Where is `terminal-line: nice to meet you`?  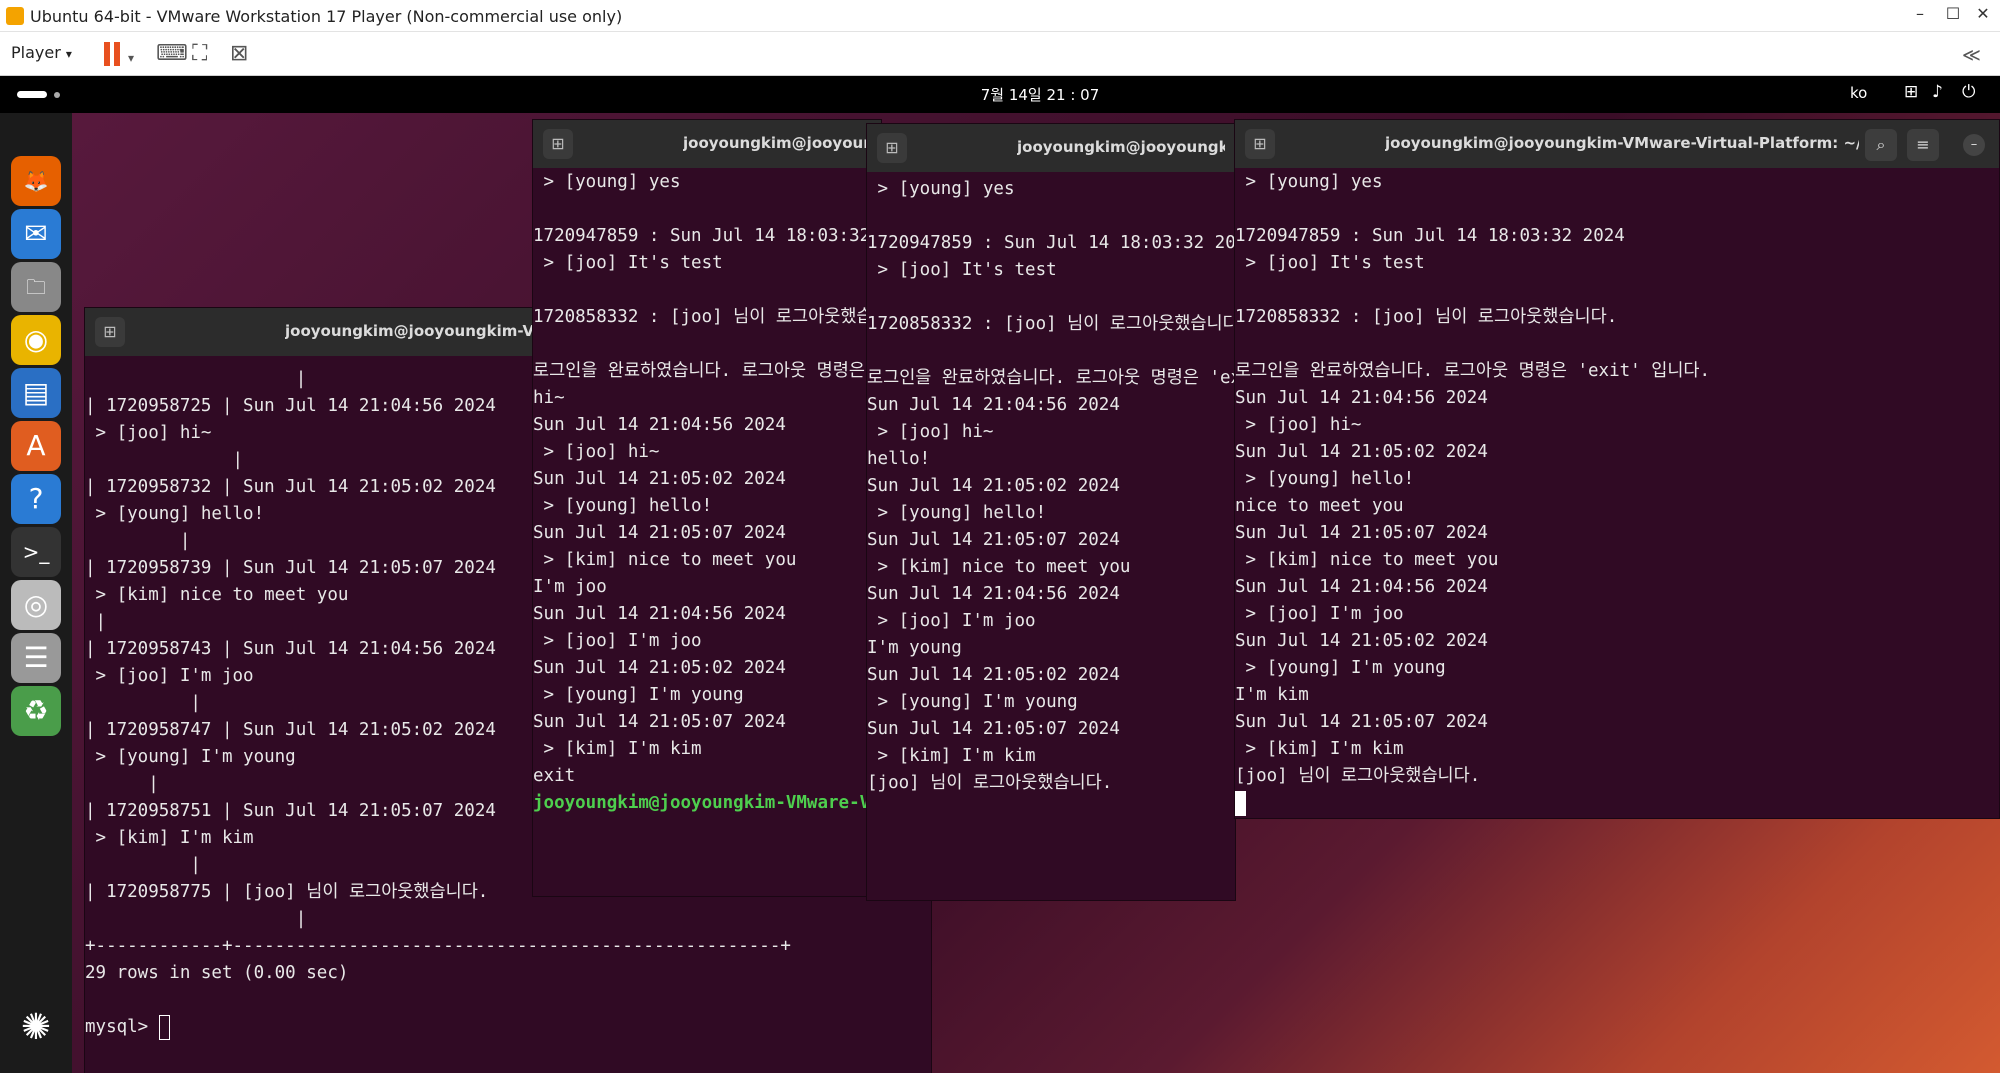 terminal-line: nice to meet you is located at coordinates (1319, 506).